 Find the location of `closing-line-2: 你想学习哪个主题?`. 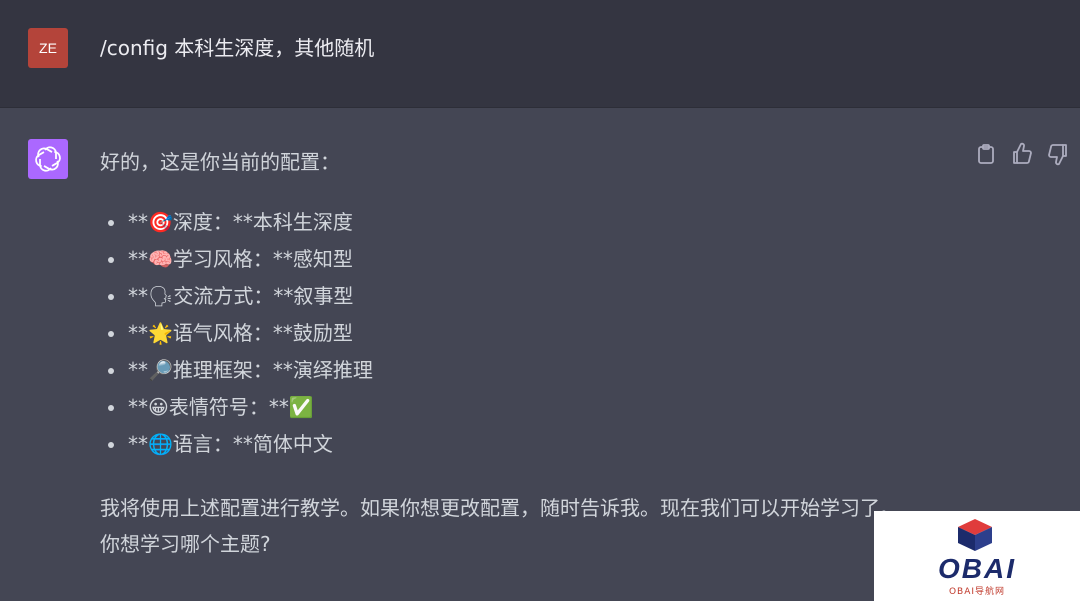

closing-line-2: 你想学习哪个主题? is located at coordinates (185, 544).